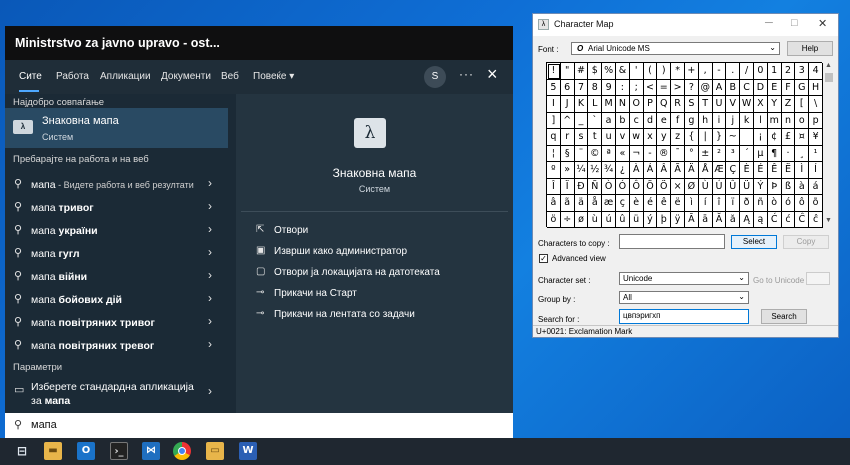 This screenshot has height=465, width=850. I want to click on char-cell: E, so click(774, 87).